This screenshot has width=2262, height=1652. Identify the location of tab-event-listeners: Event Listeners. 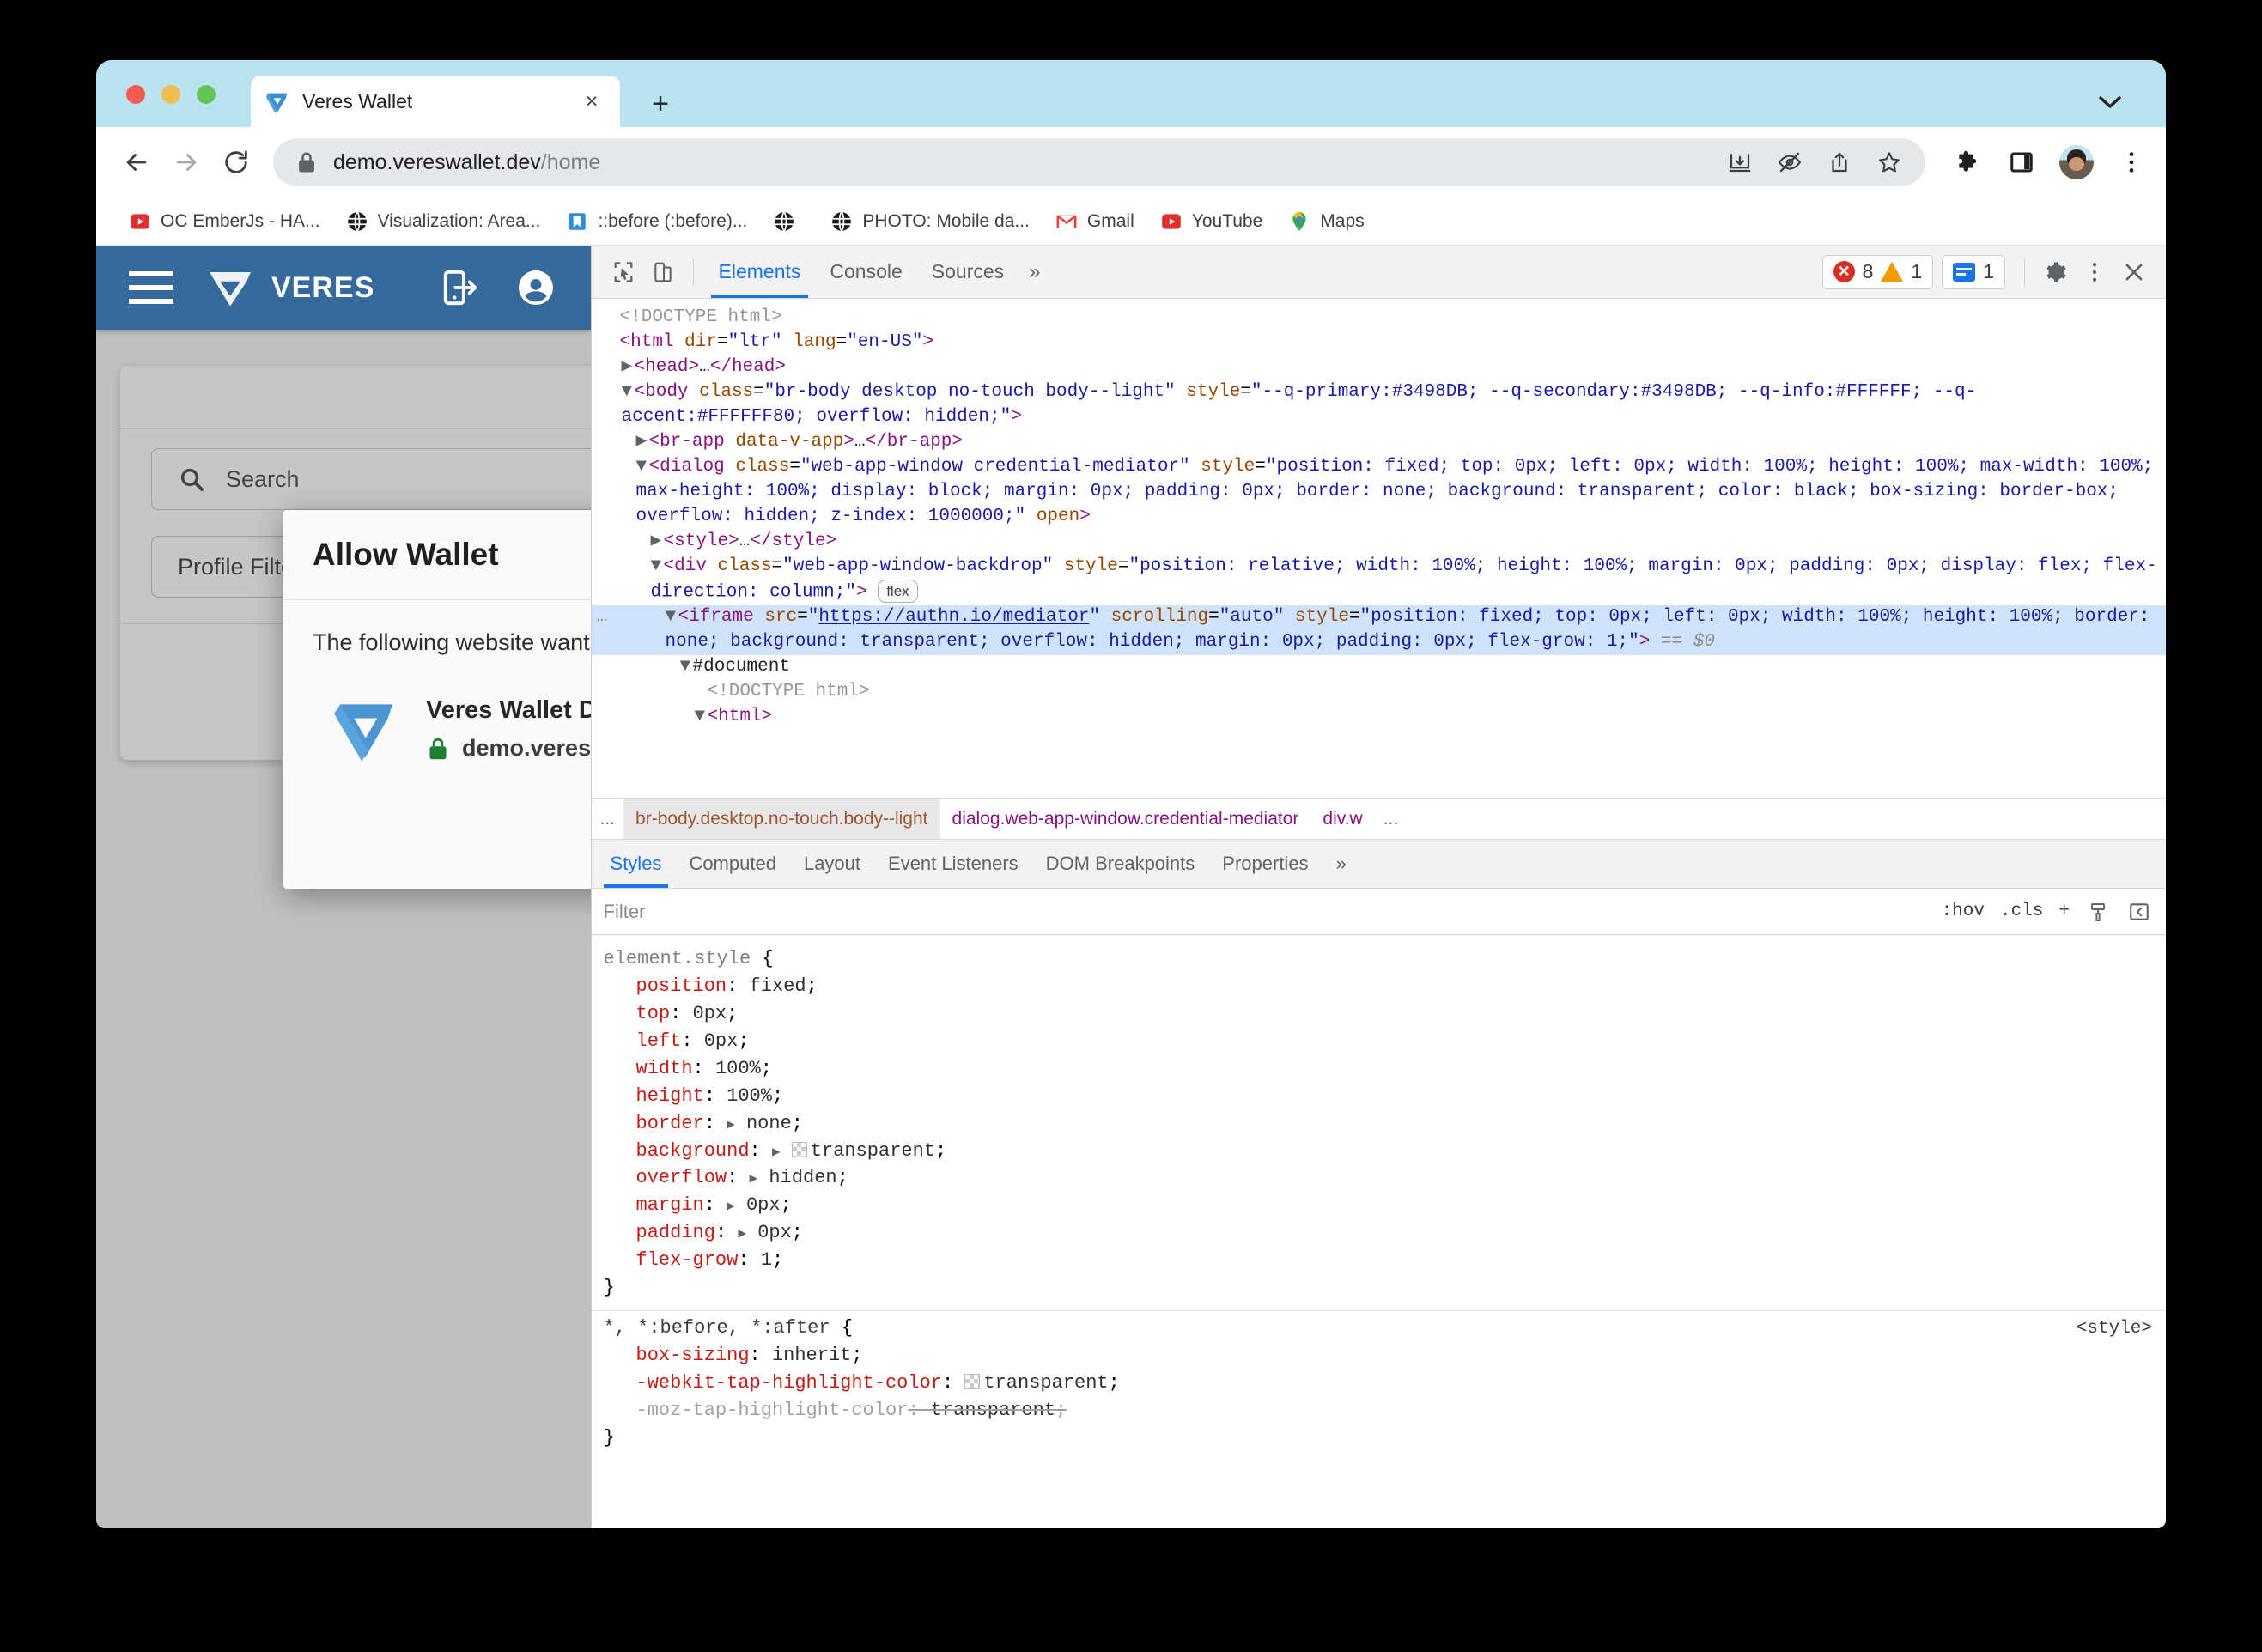
(953, 864).